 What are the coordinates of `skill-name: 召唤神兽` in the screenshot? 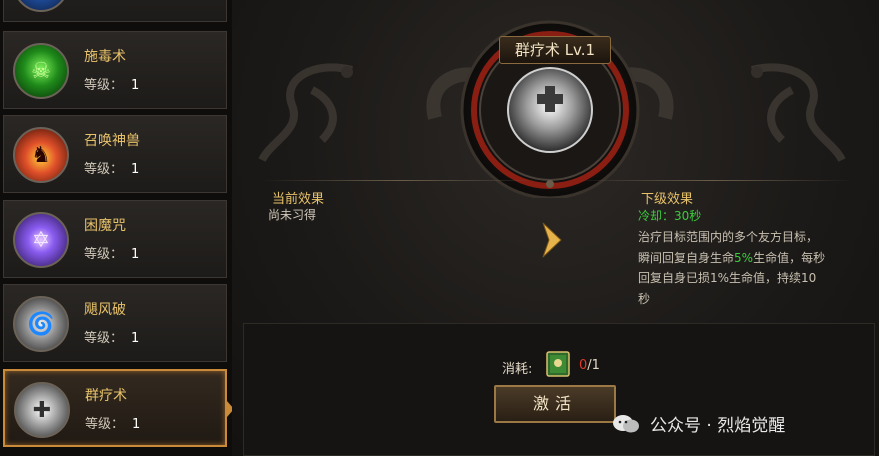 It's located at (112, 141).